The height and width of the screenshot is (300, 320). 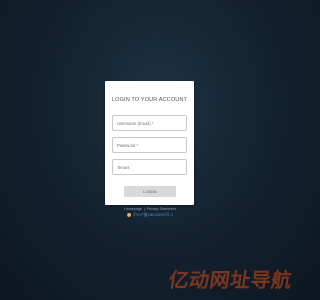 I want to click on password-input, so click(x=149, y=145).